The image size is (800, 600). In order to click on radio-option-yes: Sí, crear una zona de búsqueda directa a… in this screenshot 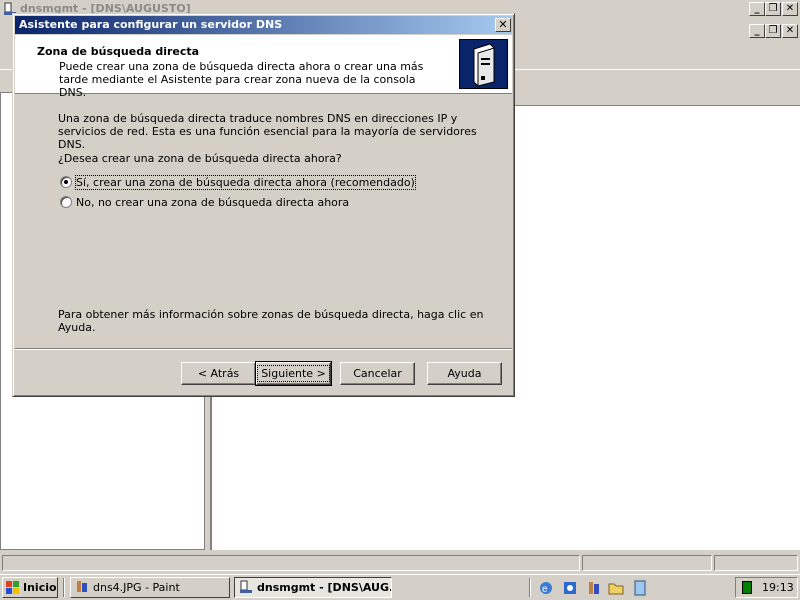, I will do `click(238, 183)`.